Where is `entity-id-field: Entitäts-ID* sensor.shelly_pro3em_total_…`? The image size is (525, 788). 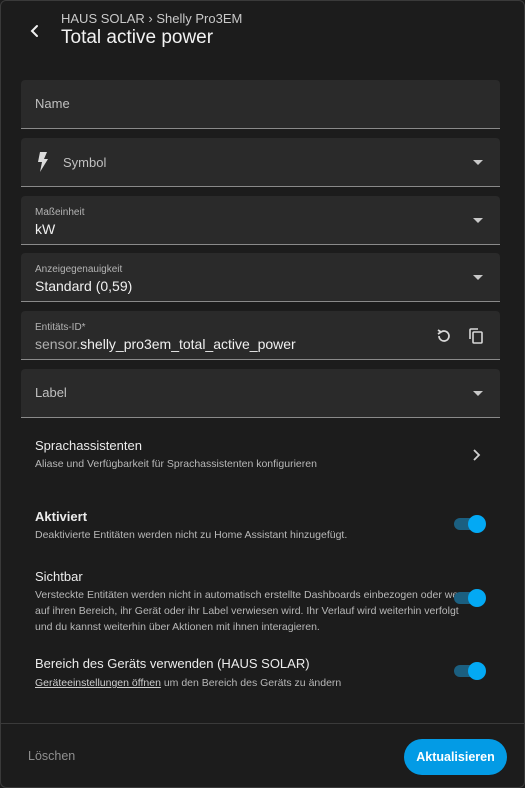
entity-id-field: Entitäts-ID* sensor.shelly_pro3em_total_… is located at coordinates (260, 335).